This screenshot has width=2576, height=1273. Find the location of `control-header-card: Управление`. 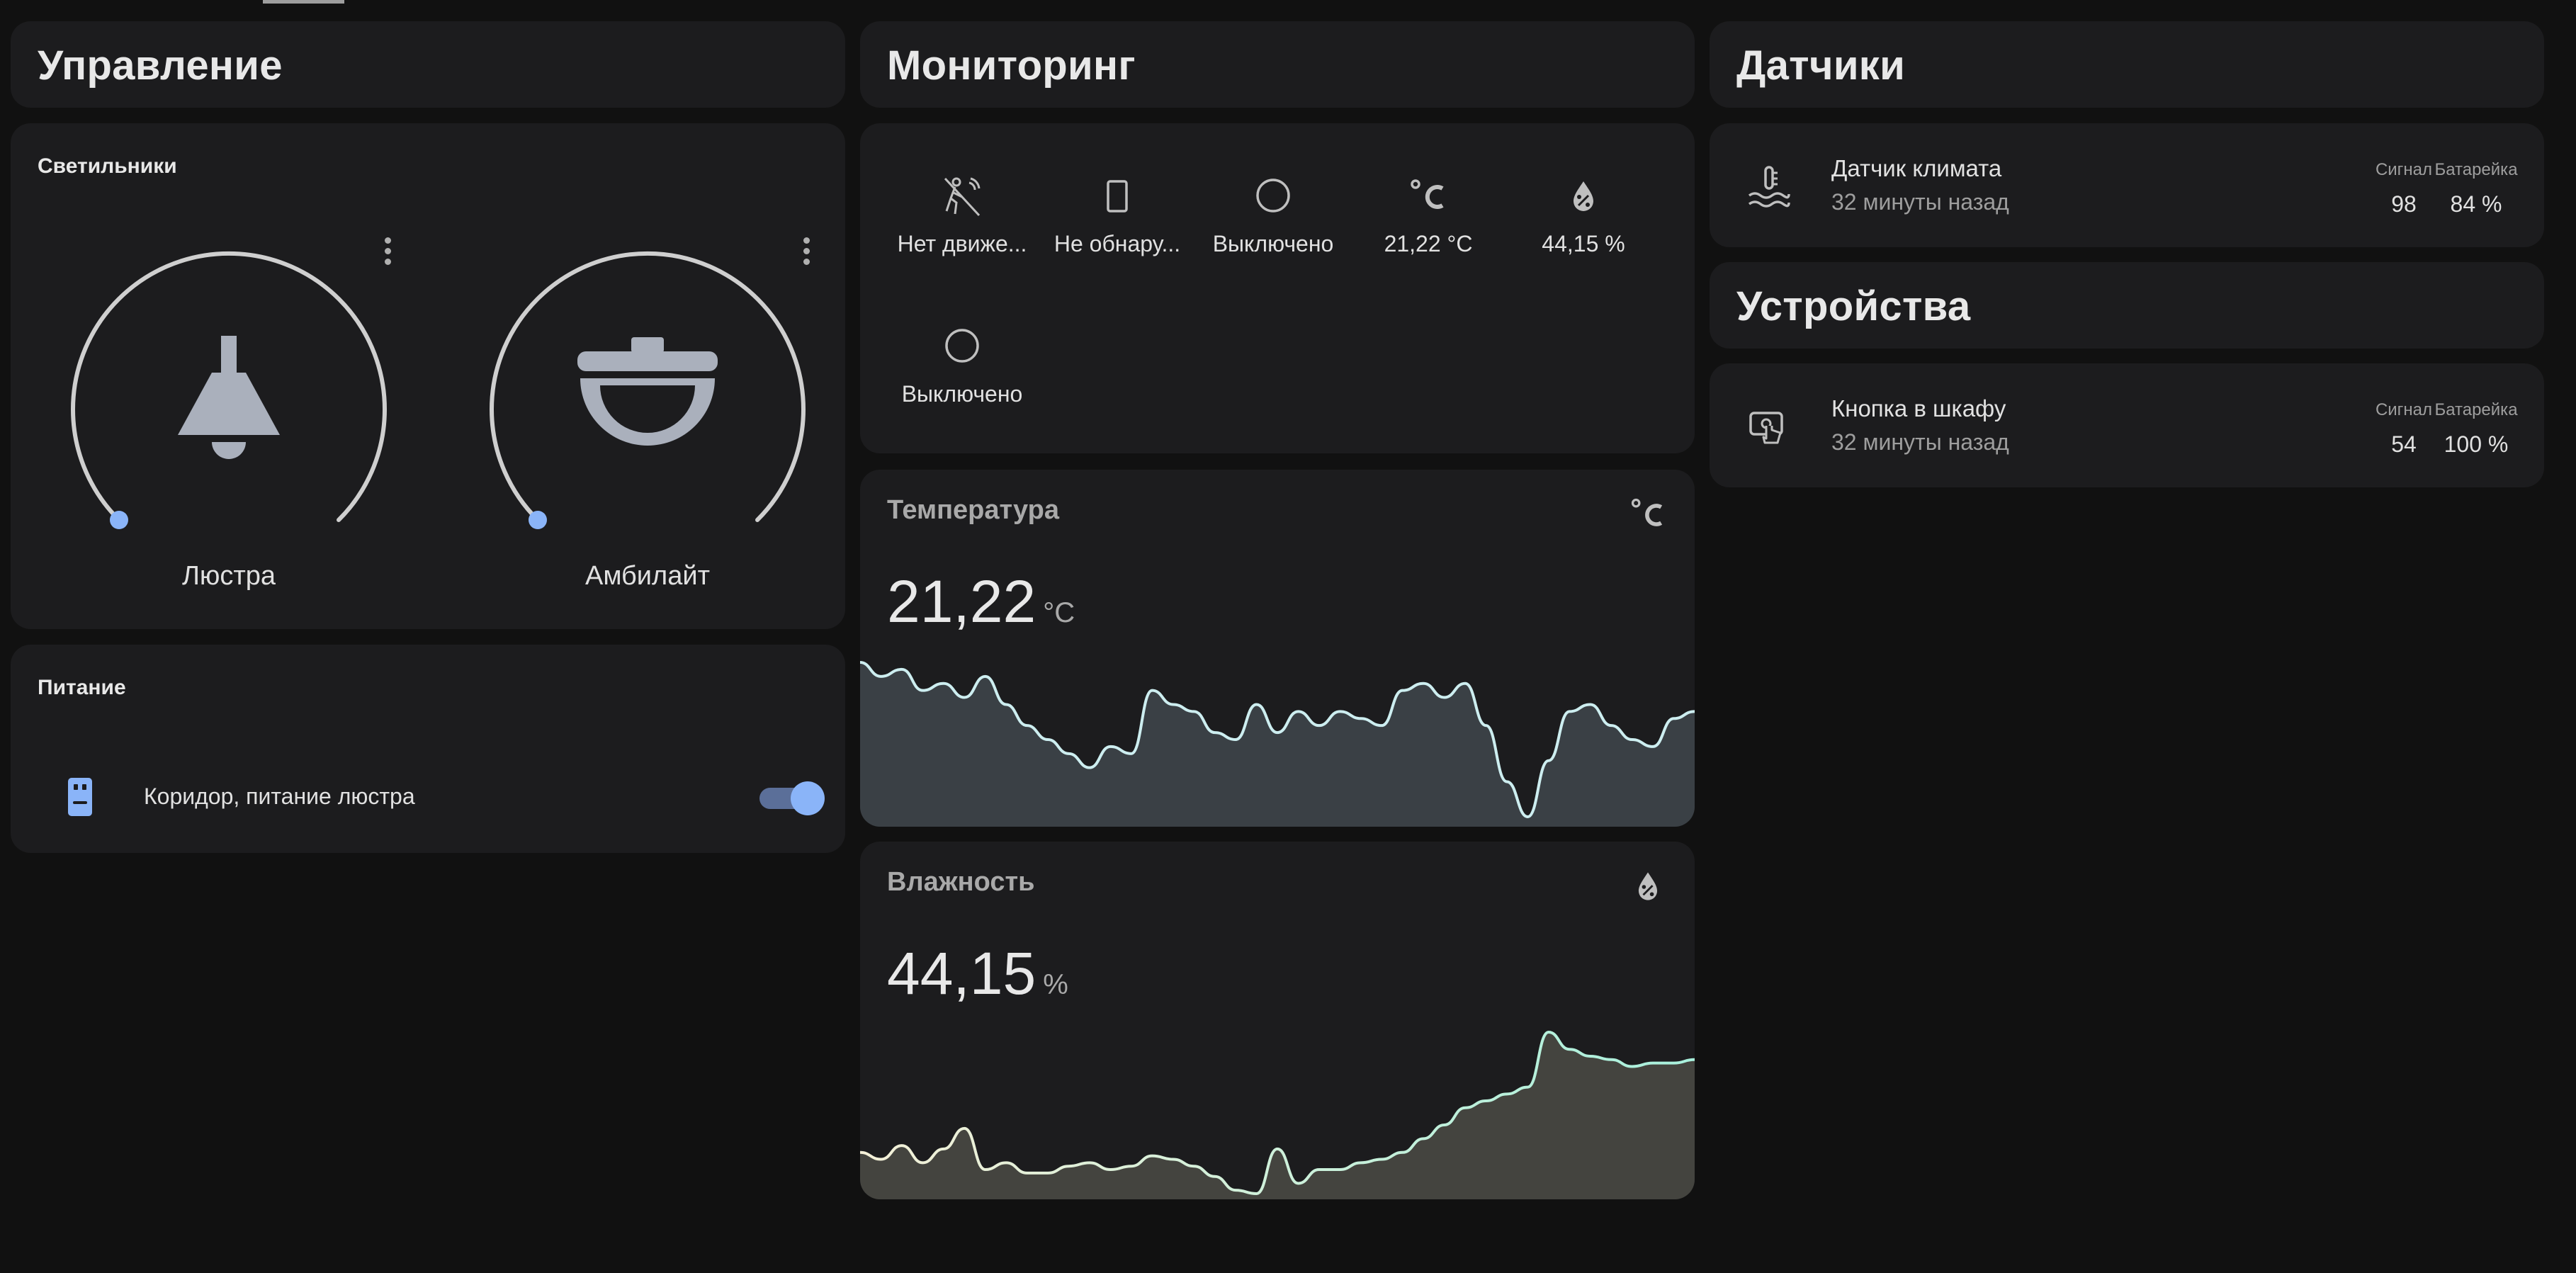

control-header-card: Управление is located at coordinates (428, 64).